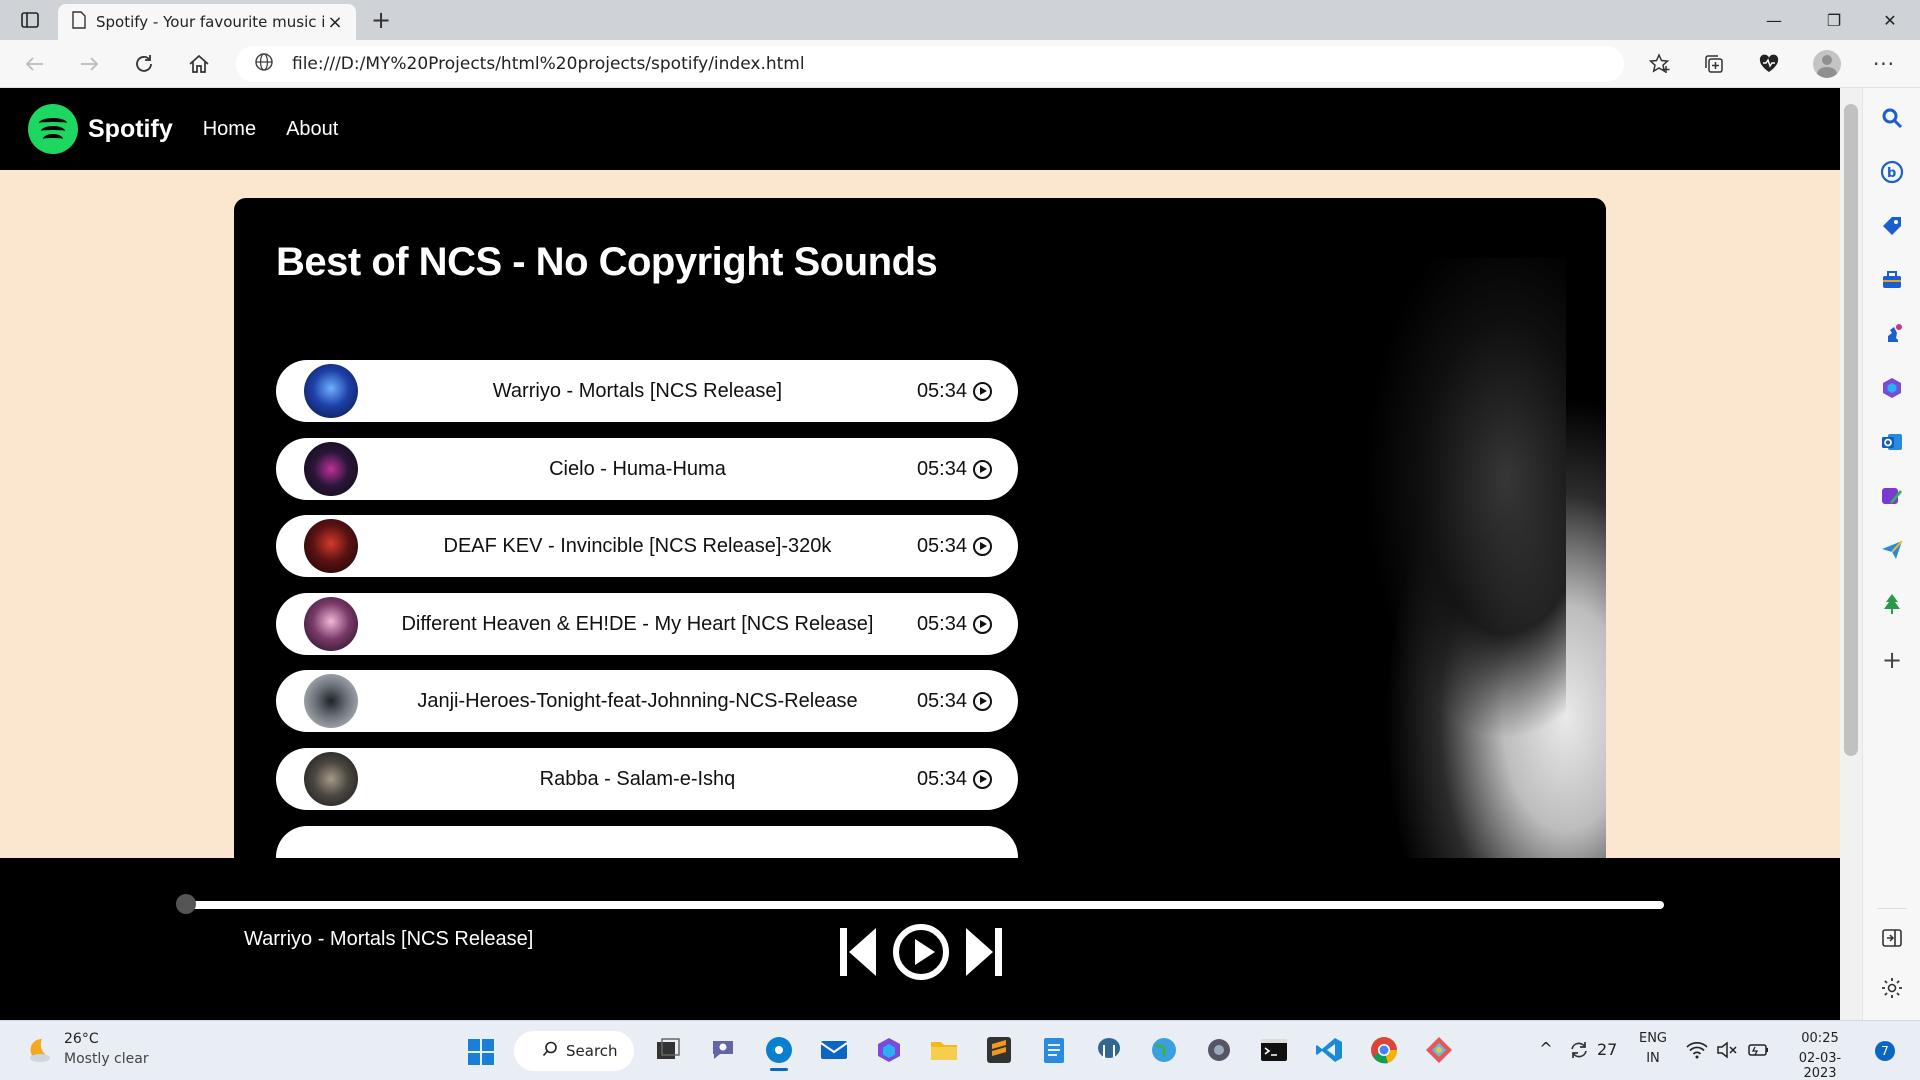 The width and height of the screenshot is (1920, 1080). What do you see at coordinates (1164, 1050) in the screenshot?
I see `globe-app-icon` at bounding box center [1164, 1050].